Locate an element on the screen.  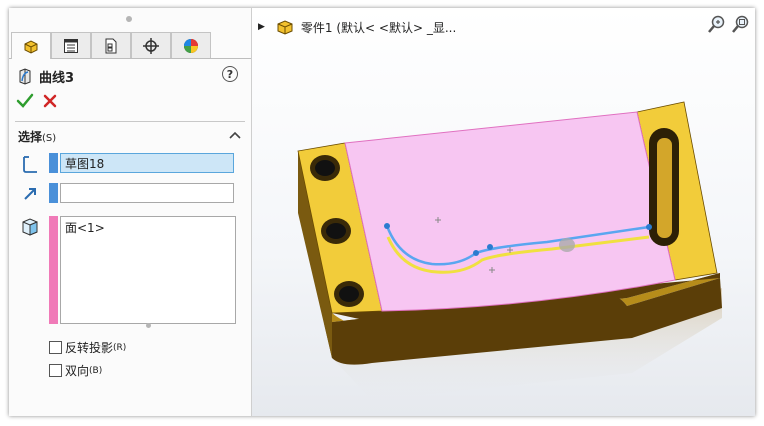
list-resize-handle is located at coordinates (148, 325).